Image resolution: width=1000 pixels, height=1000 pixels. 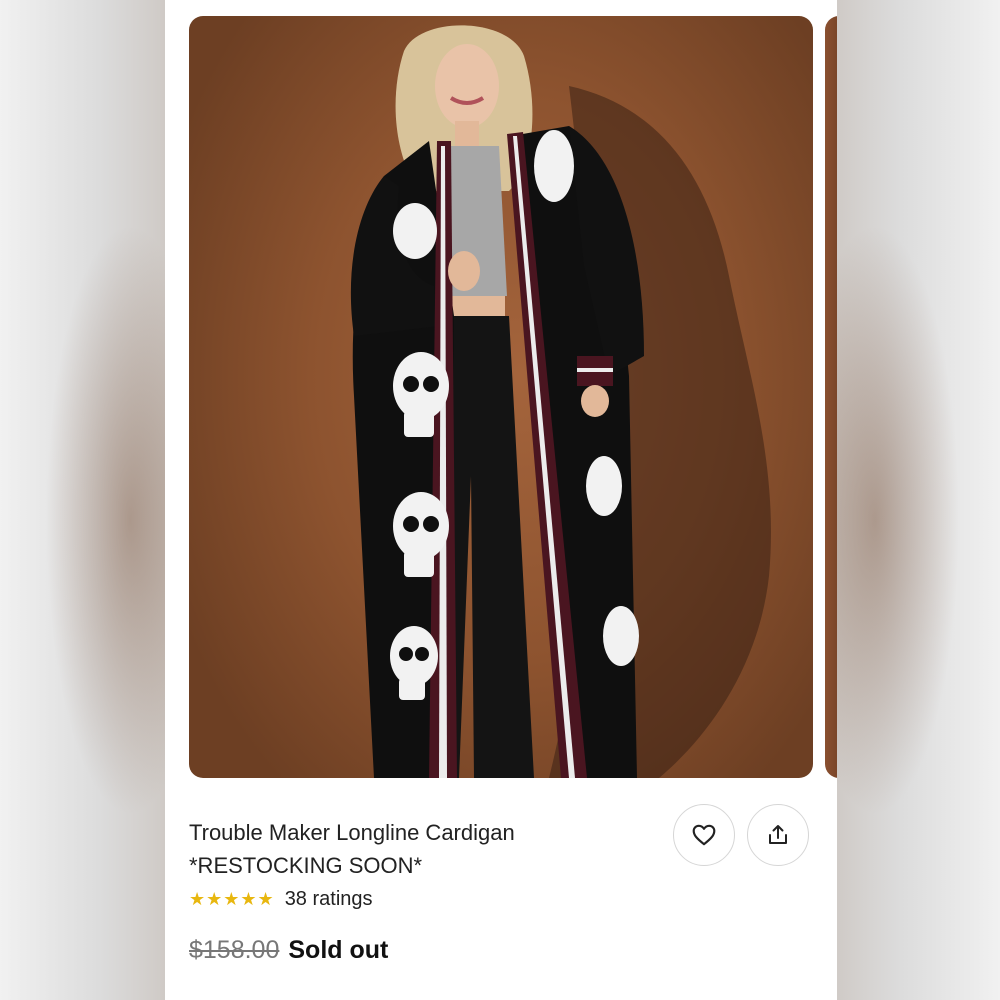 I want to click on availability-status: Sold out, so click(x=338, y=950).